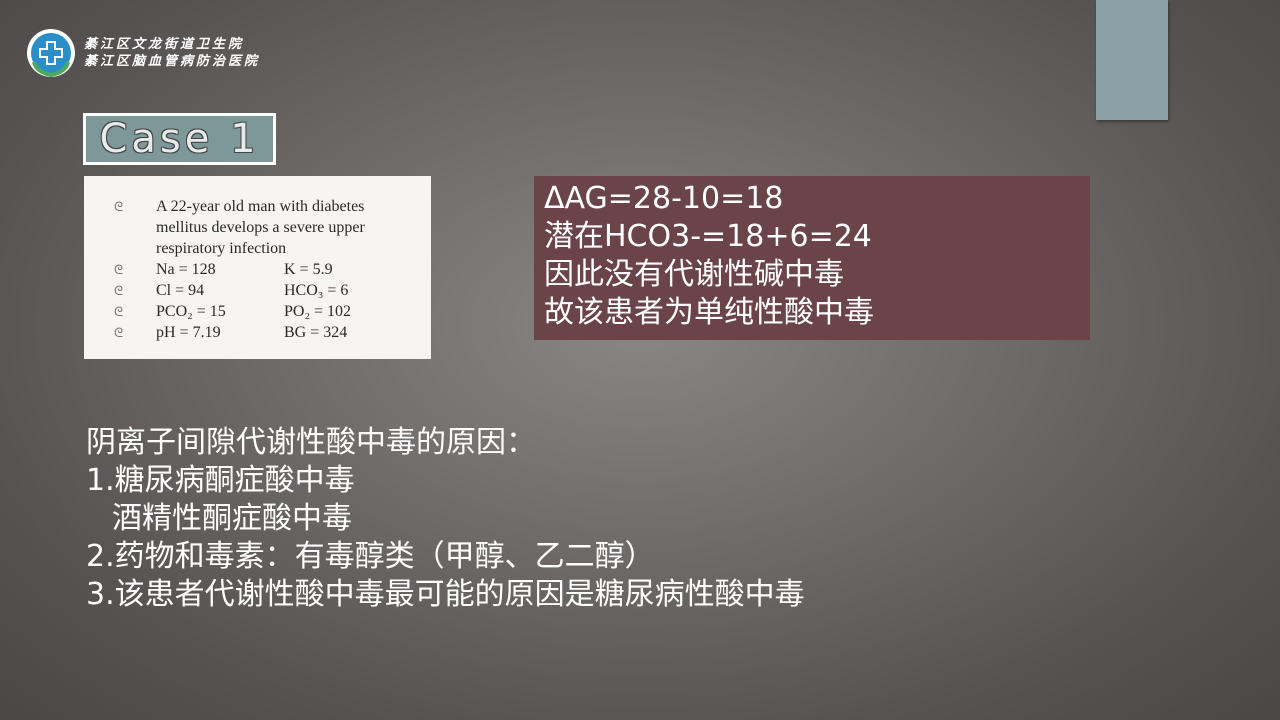  What do you see at coordinates (709, 312) in the screenshot?
I see `calc-line: 故该患者为单纯性酸中毒` at bounding box center [709, 312].